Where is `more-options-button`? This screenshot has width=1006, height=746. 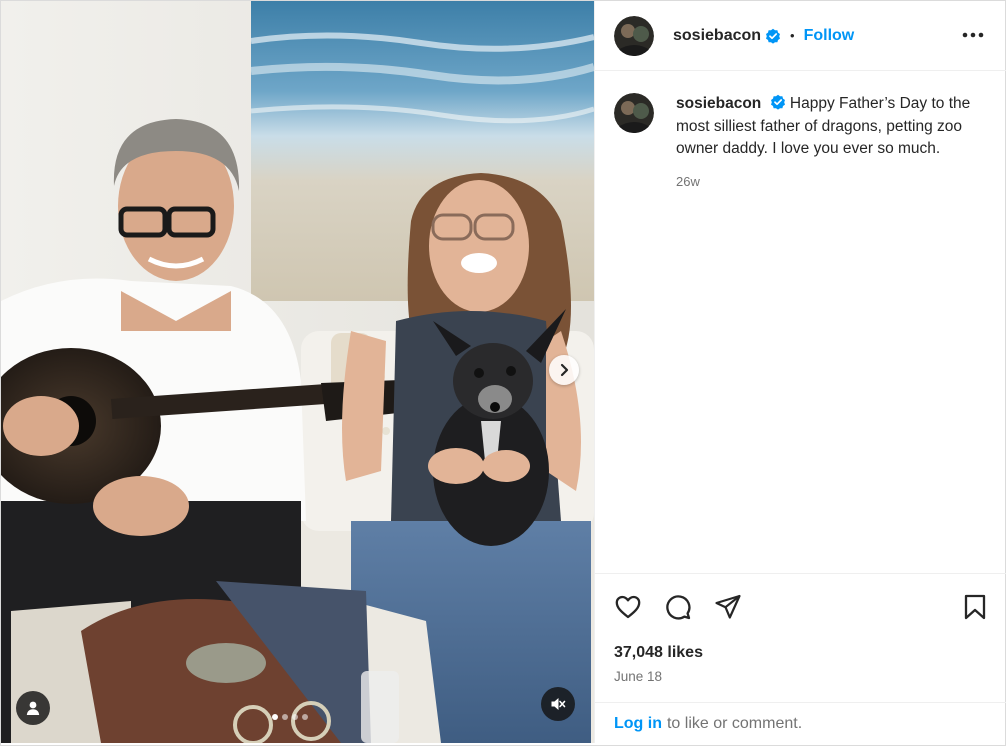
more-options-button is located at coordinates (973, 35).